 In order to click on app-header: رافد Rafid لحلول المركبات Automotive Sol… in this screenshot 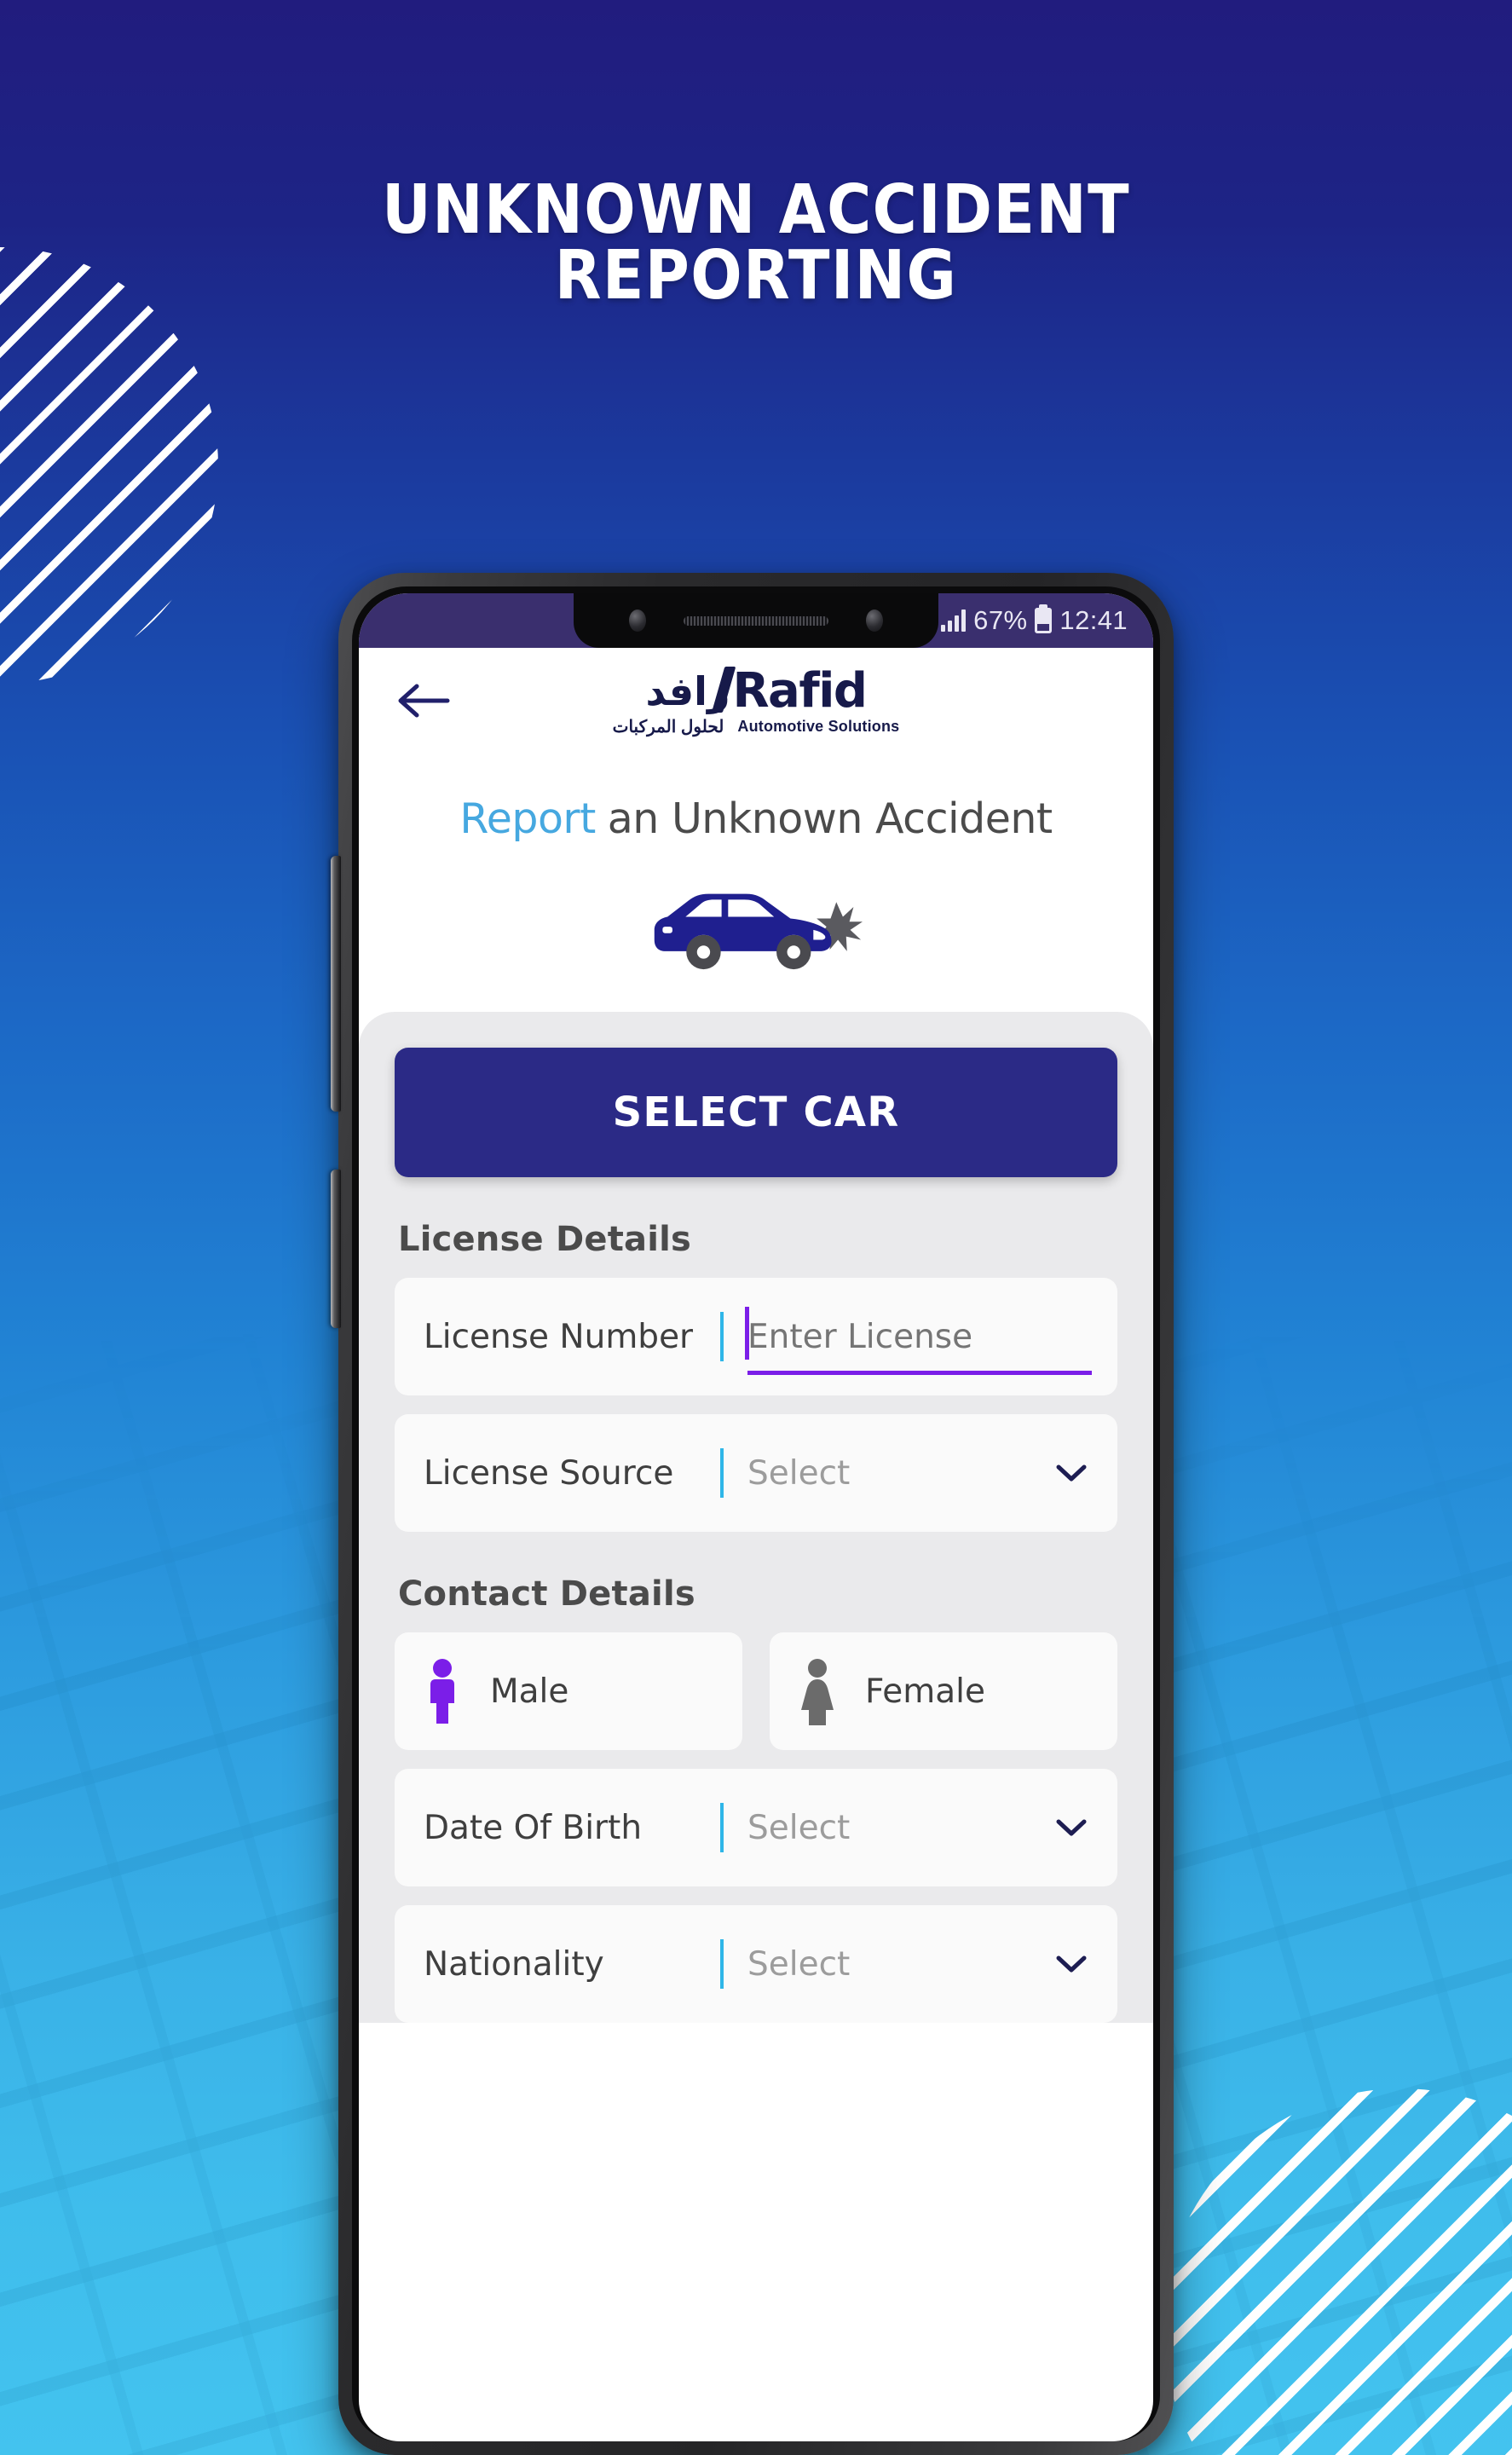, I will do `click(756, 701)`.